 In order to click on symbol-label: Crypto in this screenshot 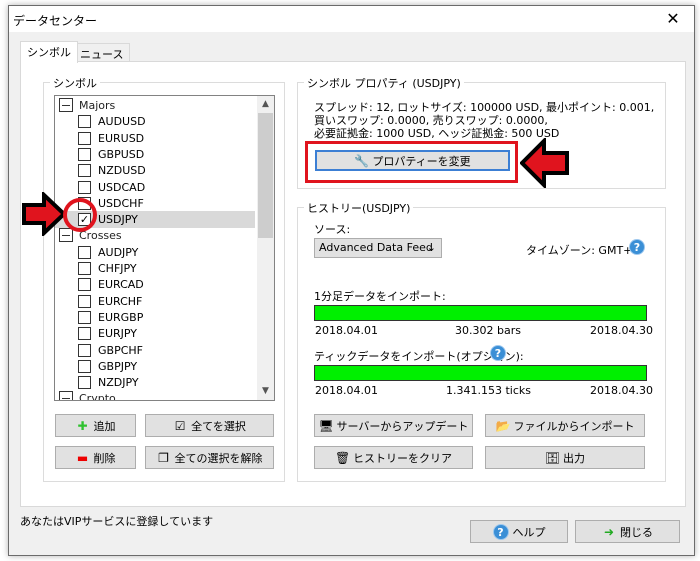, I will do `click(97, 396)`.